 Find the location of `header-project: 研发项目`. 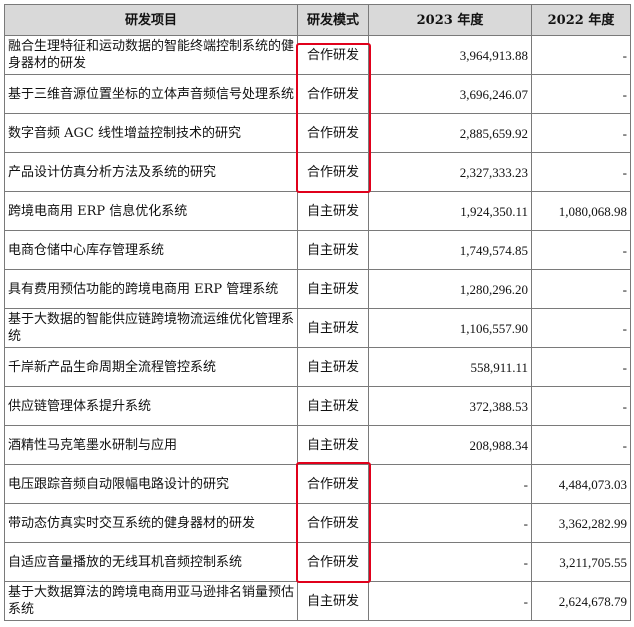

header-project: 研发项目 is located at coordinates (151, 20).